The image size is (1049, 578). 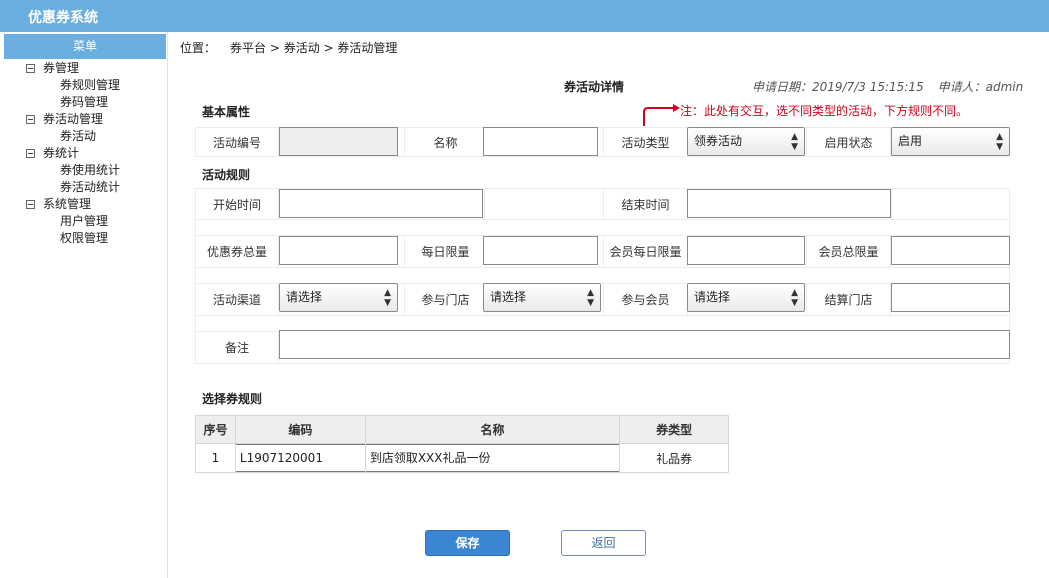 What do you see at coordinates (950, 297) in the screenshot?
I see `settle-store-field` at bounding box center [950, 297].